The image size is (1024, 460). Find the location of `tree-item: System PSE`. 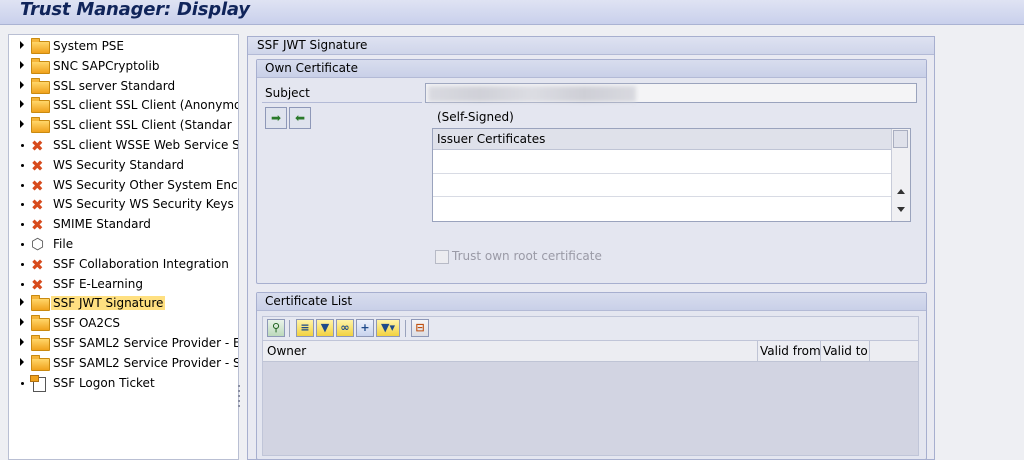

tree-item: System PSE is located at coordinates (123, 46).